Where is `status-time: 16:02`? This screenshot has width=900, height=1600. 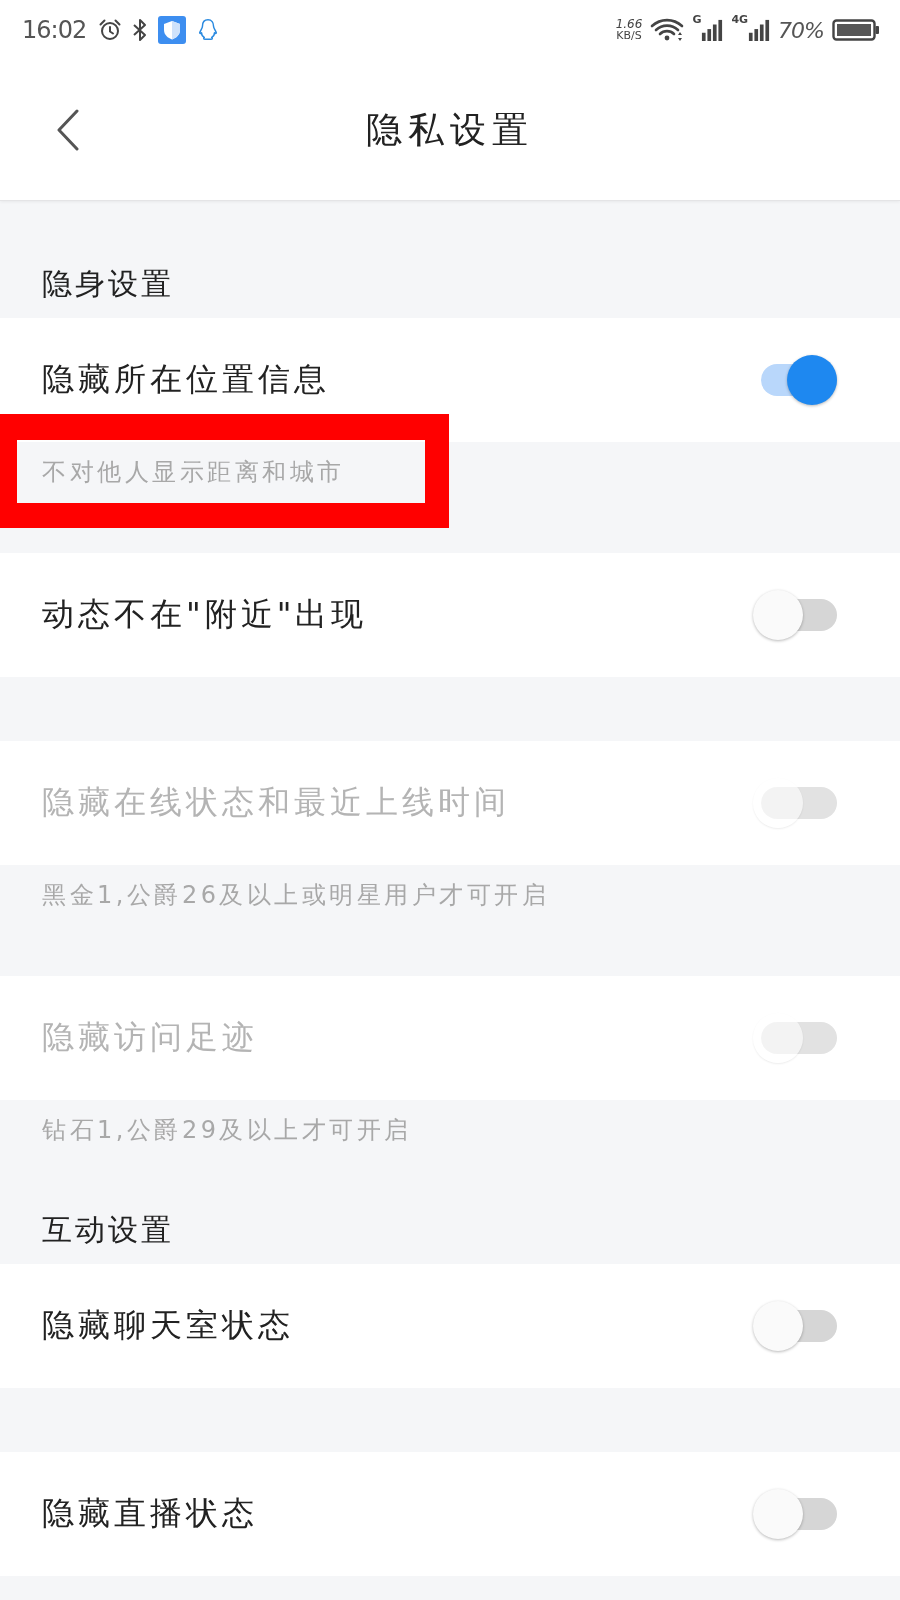
status-time: 16:02 is located at coordinates (54, 30).